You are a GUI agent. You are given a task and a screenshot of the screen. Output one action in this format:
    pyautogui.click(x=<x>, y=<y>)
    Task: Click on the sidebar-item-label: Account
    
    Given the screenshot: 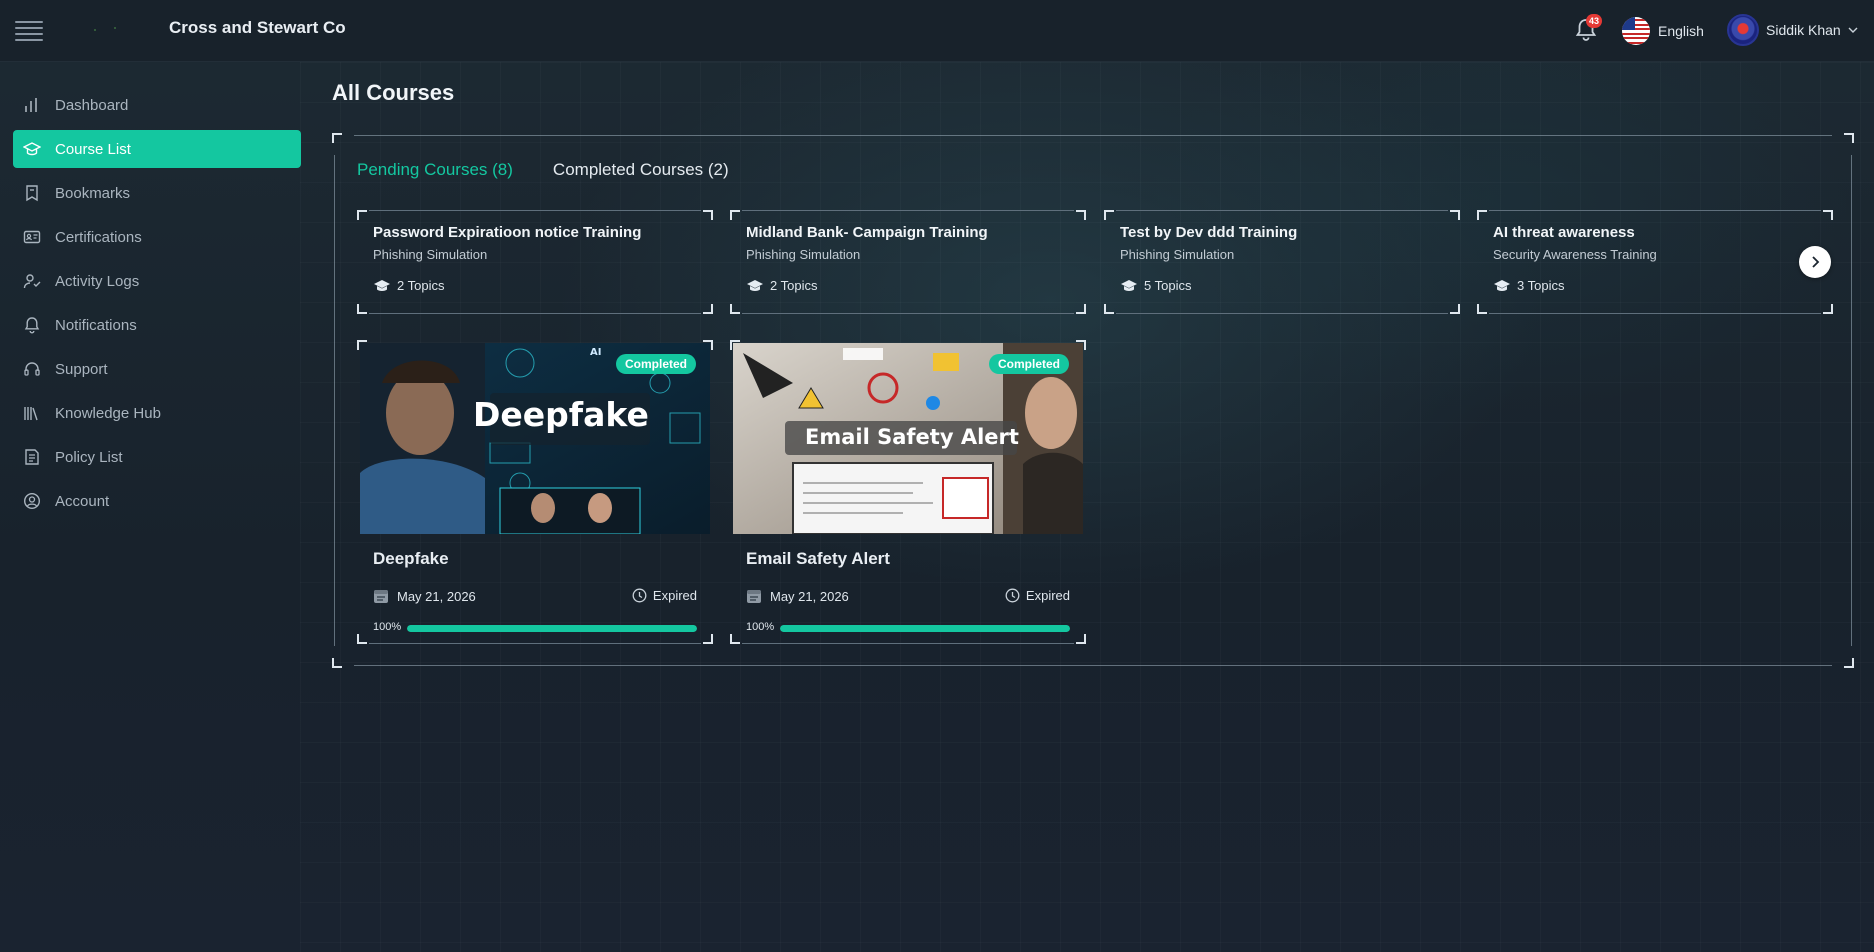 What is the action you would take?
    pyautogui.click(x=82, y=501)
    